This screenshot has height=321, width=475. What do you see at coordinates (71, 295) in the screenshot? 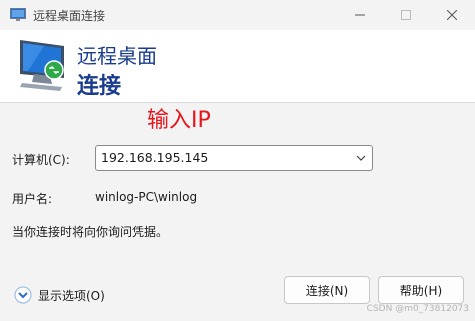
I see `show-options-label: 显示选项(O)` at bounding box center [71, 295].